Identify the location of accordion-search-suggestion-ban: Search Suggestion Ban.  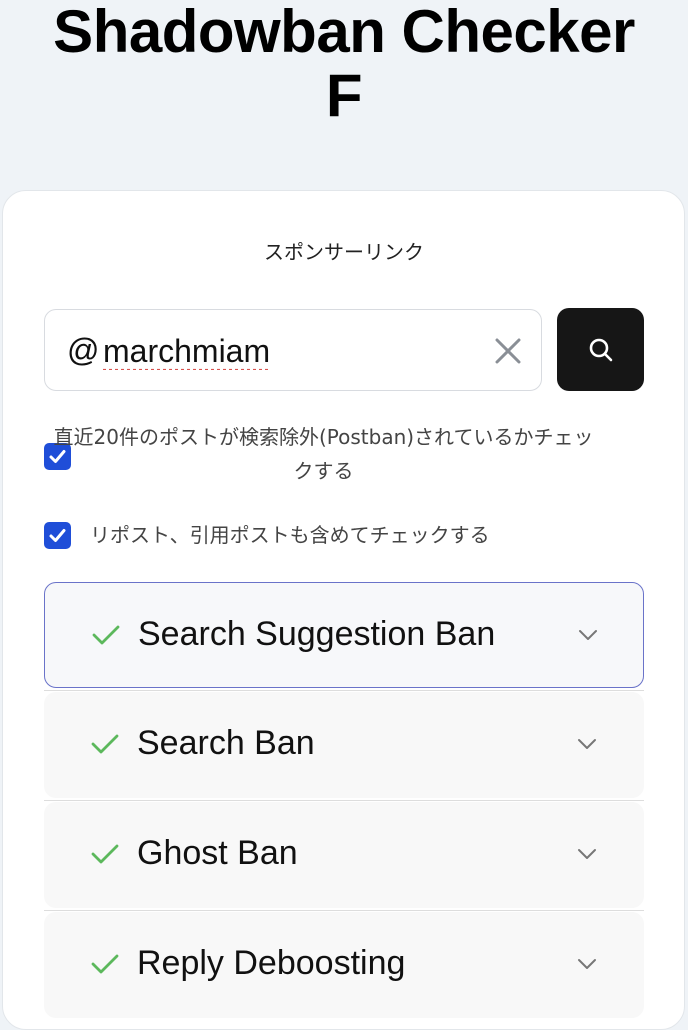
(344, 635).